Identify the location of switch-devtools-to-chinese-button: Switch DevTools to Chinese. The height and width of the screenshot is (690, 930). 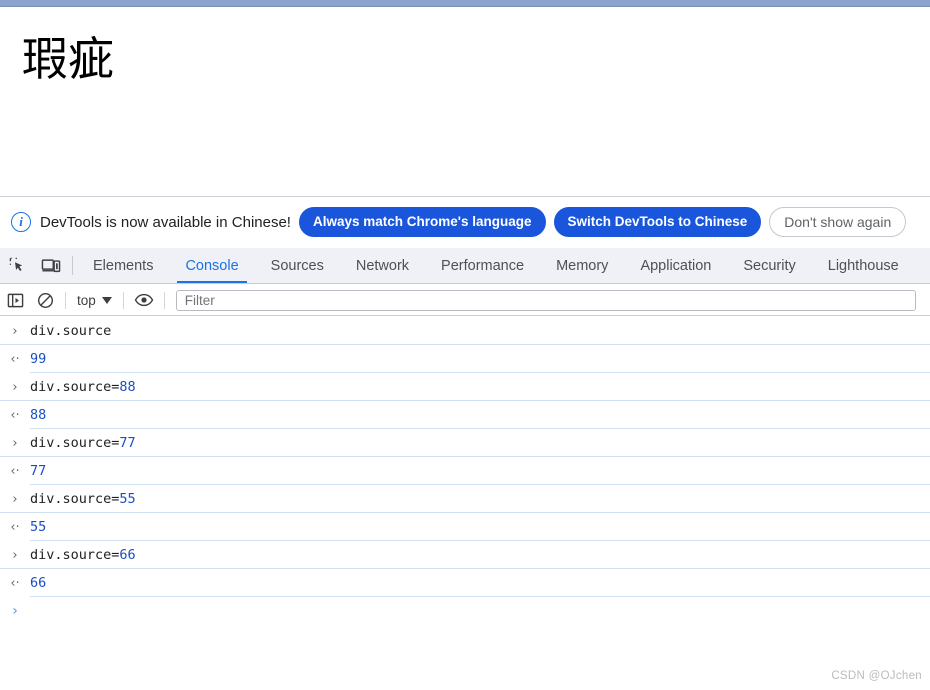
(657, 222).